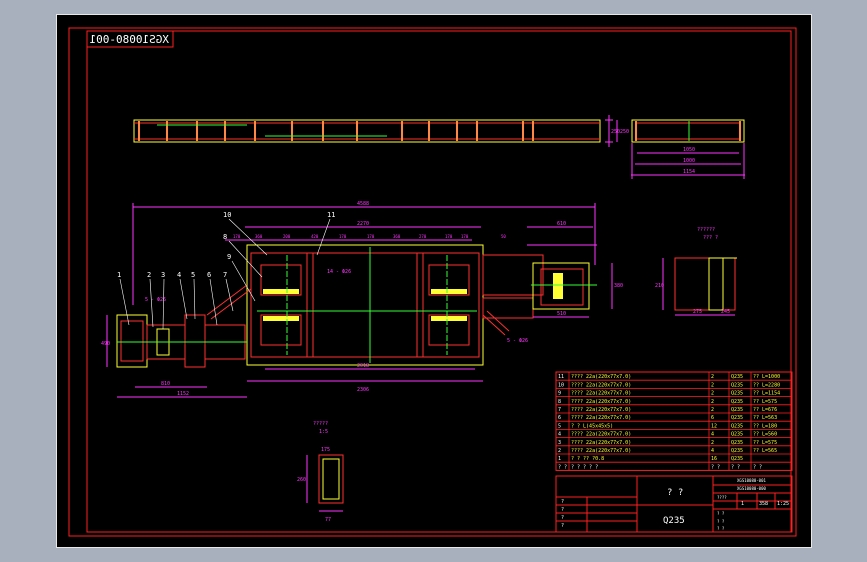 The image size is (867, 562). I want to click on bom-cell: 9, so click(559, 394).